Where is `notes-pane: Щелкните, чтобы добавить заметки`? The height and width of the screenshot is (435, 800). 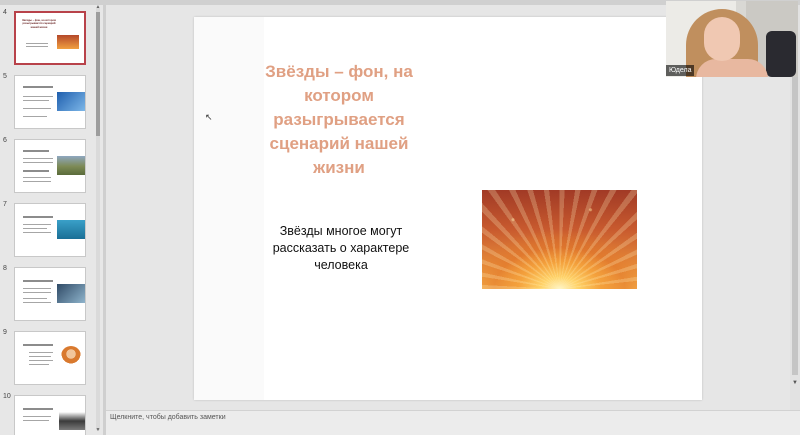
notes-pane: Щелкните, чтобы добавить заметки is located at coordinates (453, 422).